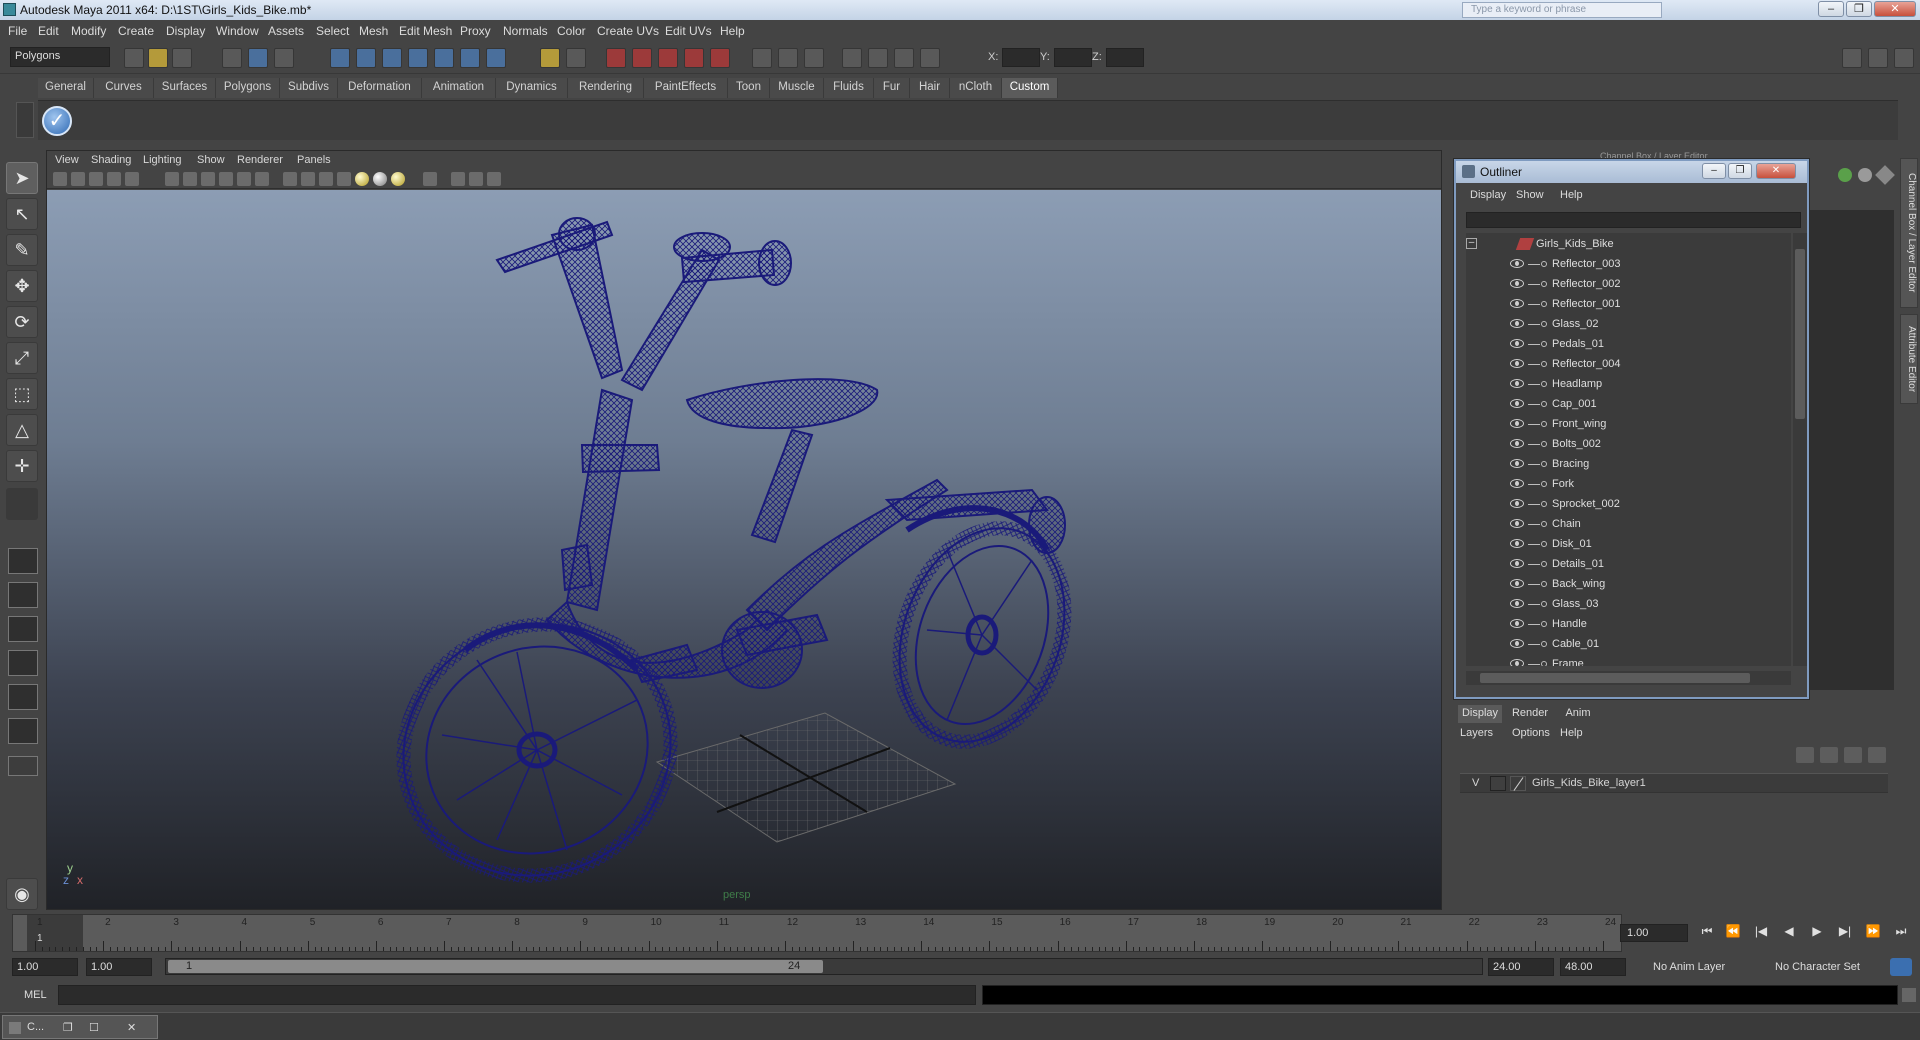  What do you see at coordinates (290, 179) in the screenshot?
I see `default-light-icon` at bounding box center [290, 179].